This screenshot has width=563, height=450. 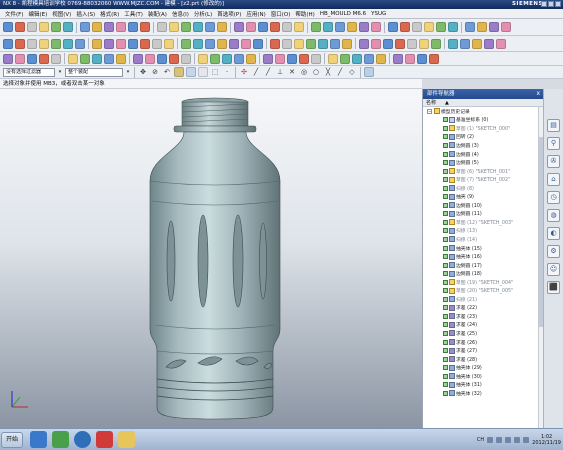 I want to click on menu-item: 文件(F), so click(x=14, y=14).